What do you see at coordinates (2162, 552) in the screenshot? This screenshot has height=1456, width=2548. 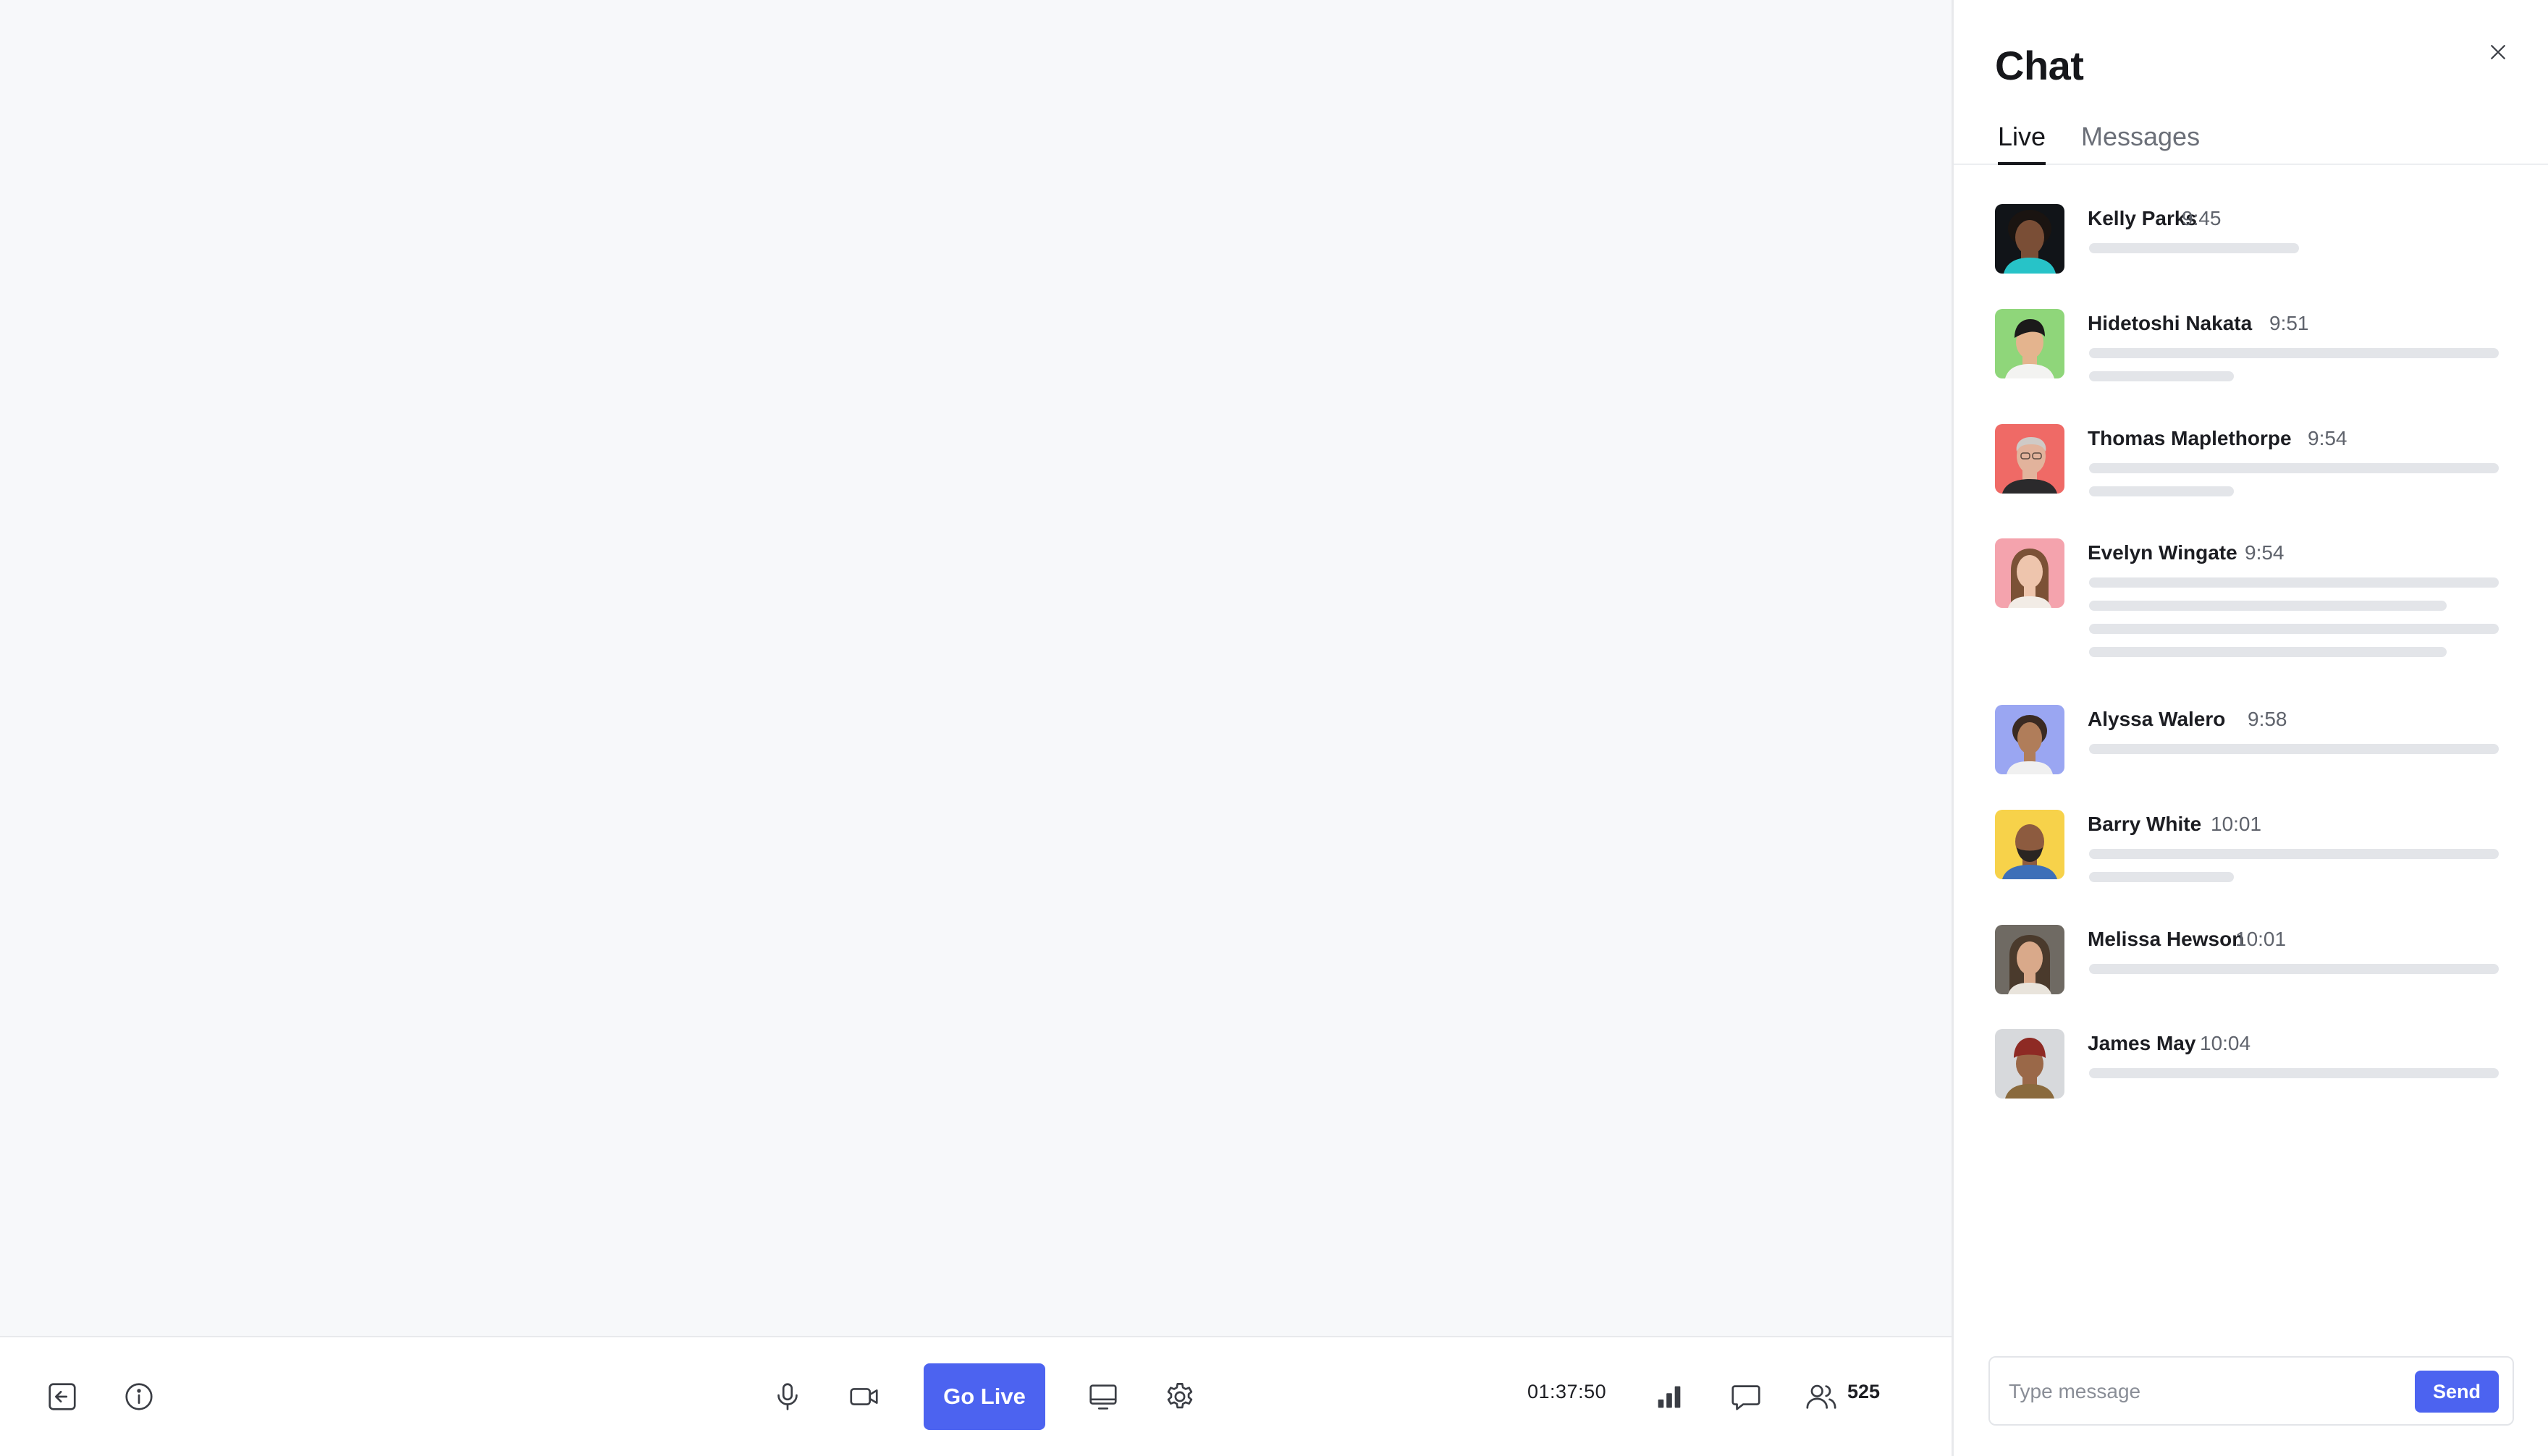 I see `message-author: Evelyn Wingate` at bounding box center [2162, 552].